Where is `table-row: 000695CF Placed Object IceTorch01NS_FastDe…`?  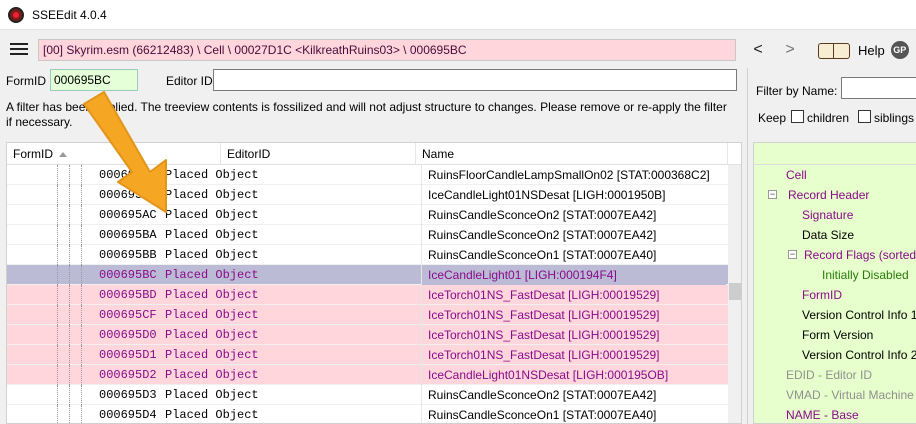
table-row: 000695CF Placed Object IceTorch01NS_FastDe… is located at coordinates (367, 315).